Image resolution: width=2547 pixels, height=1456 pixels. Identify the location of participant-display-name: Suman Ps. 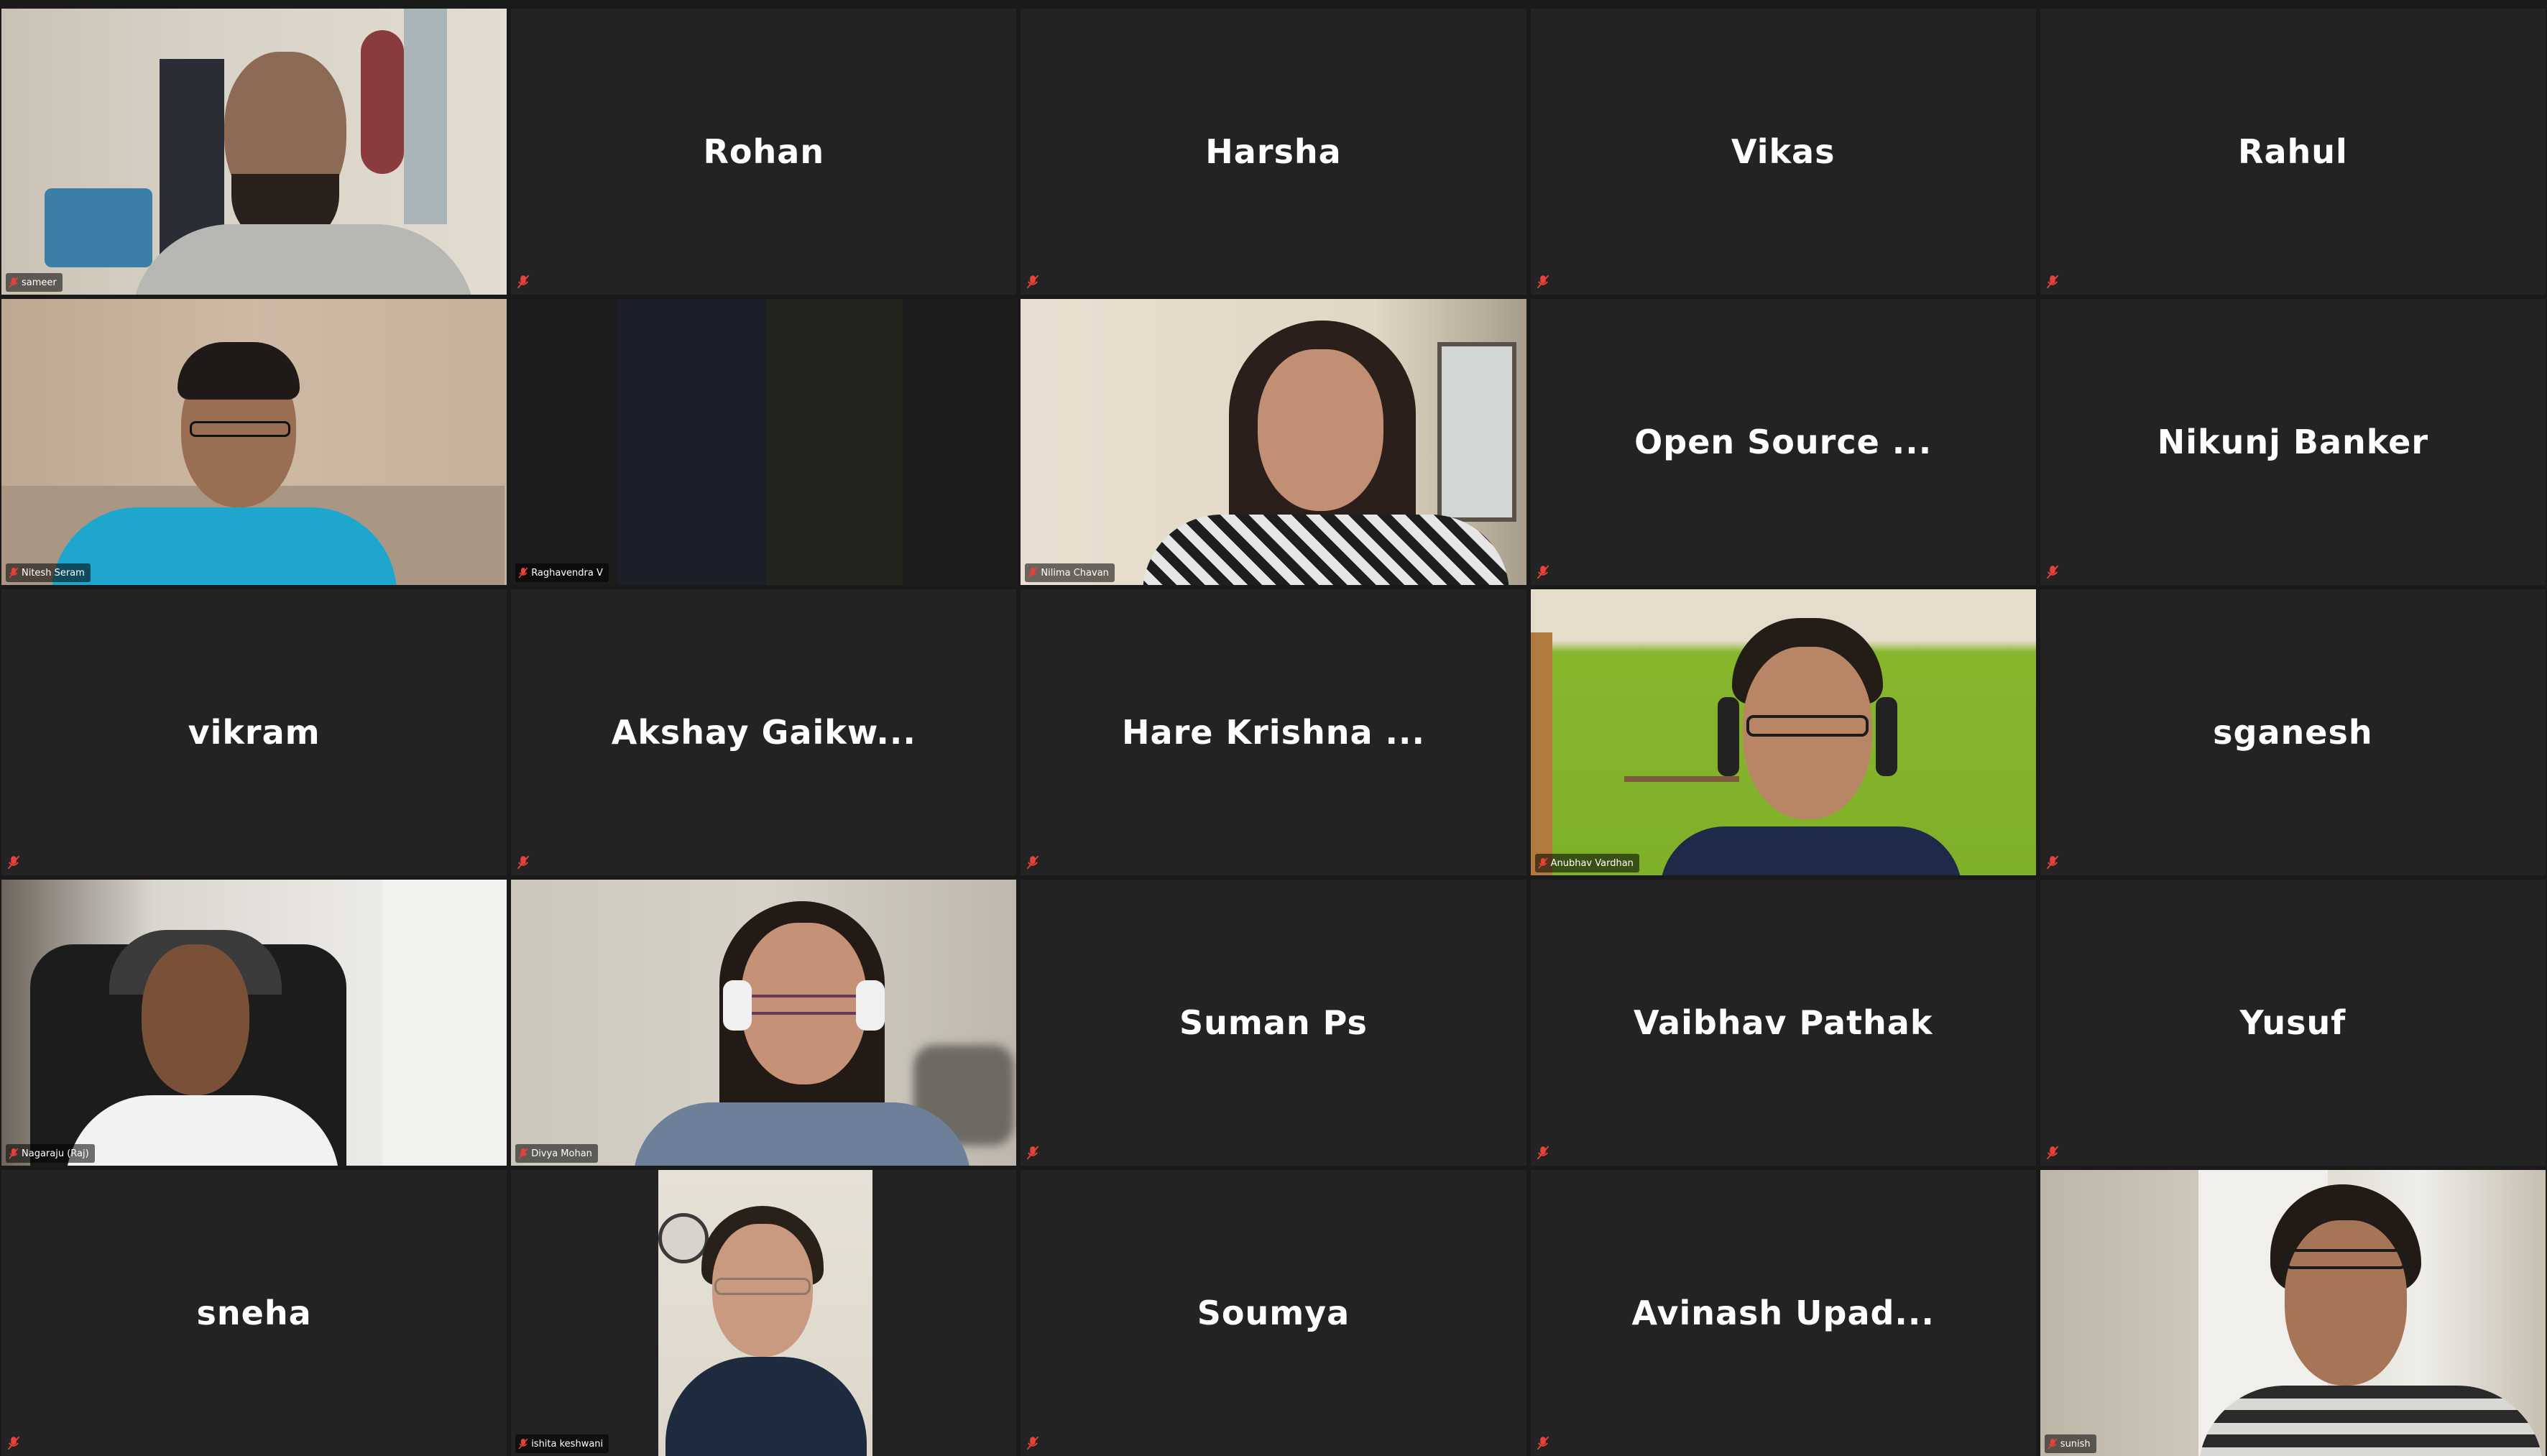
(1273, 1022).